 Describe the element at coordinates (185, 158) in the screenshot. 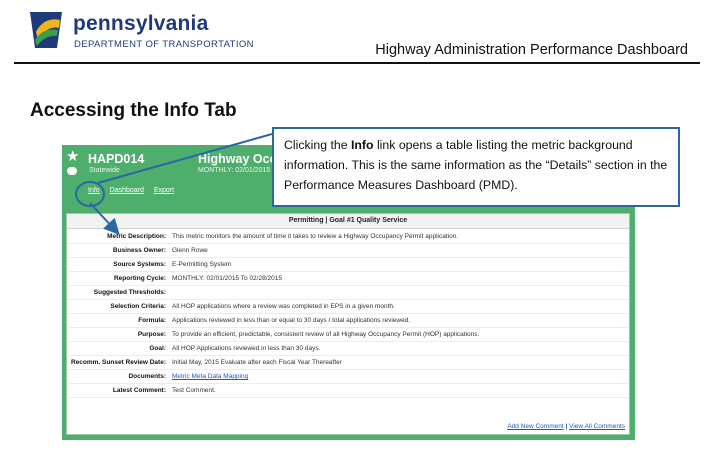

I see `callout-pointer-line` at that location.